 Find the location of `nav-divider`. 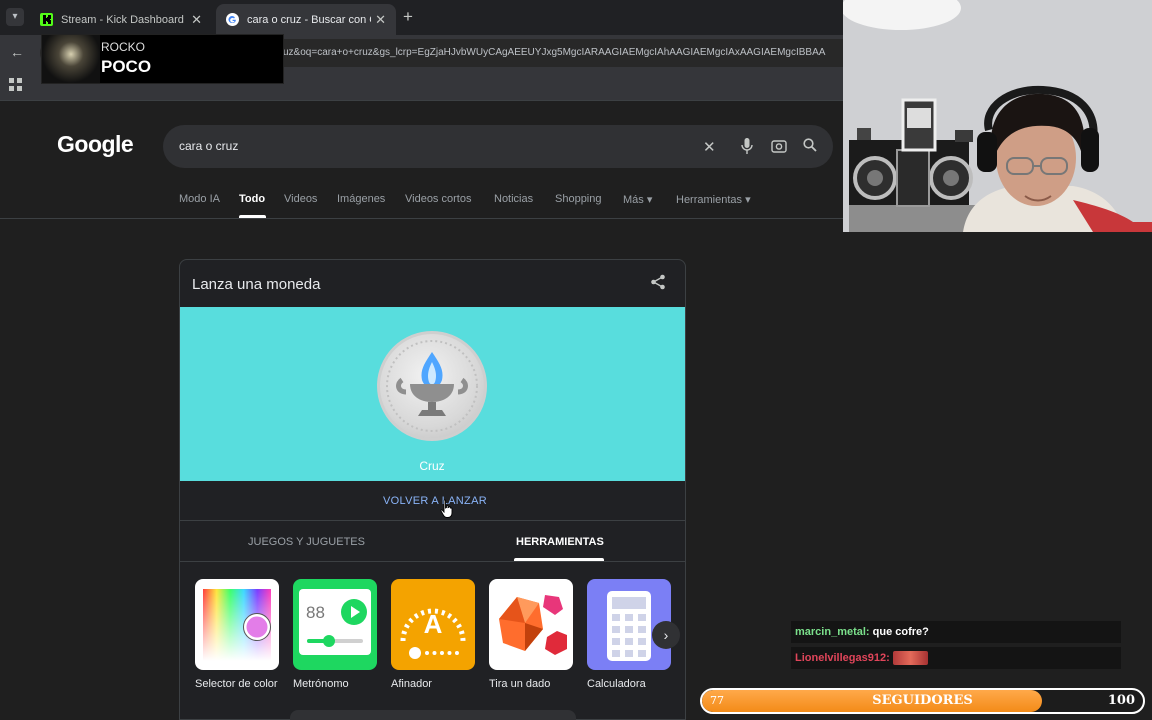

nav-divider is located at coordinates (421, 218).